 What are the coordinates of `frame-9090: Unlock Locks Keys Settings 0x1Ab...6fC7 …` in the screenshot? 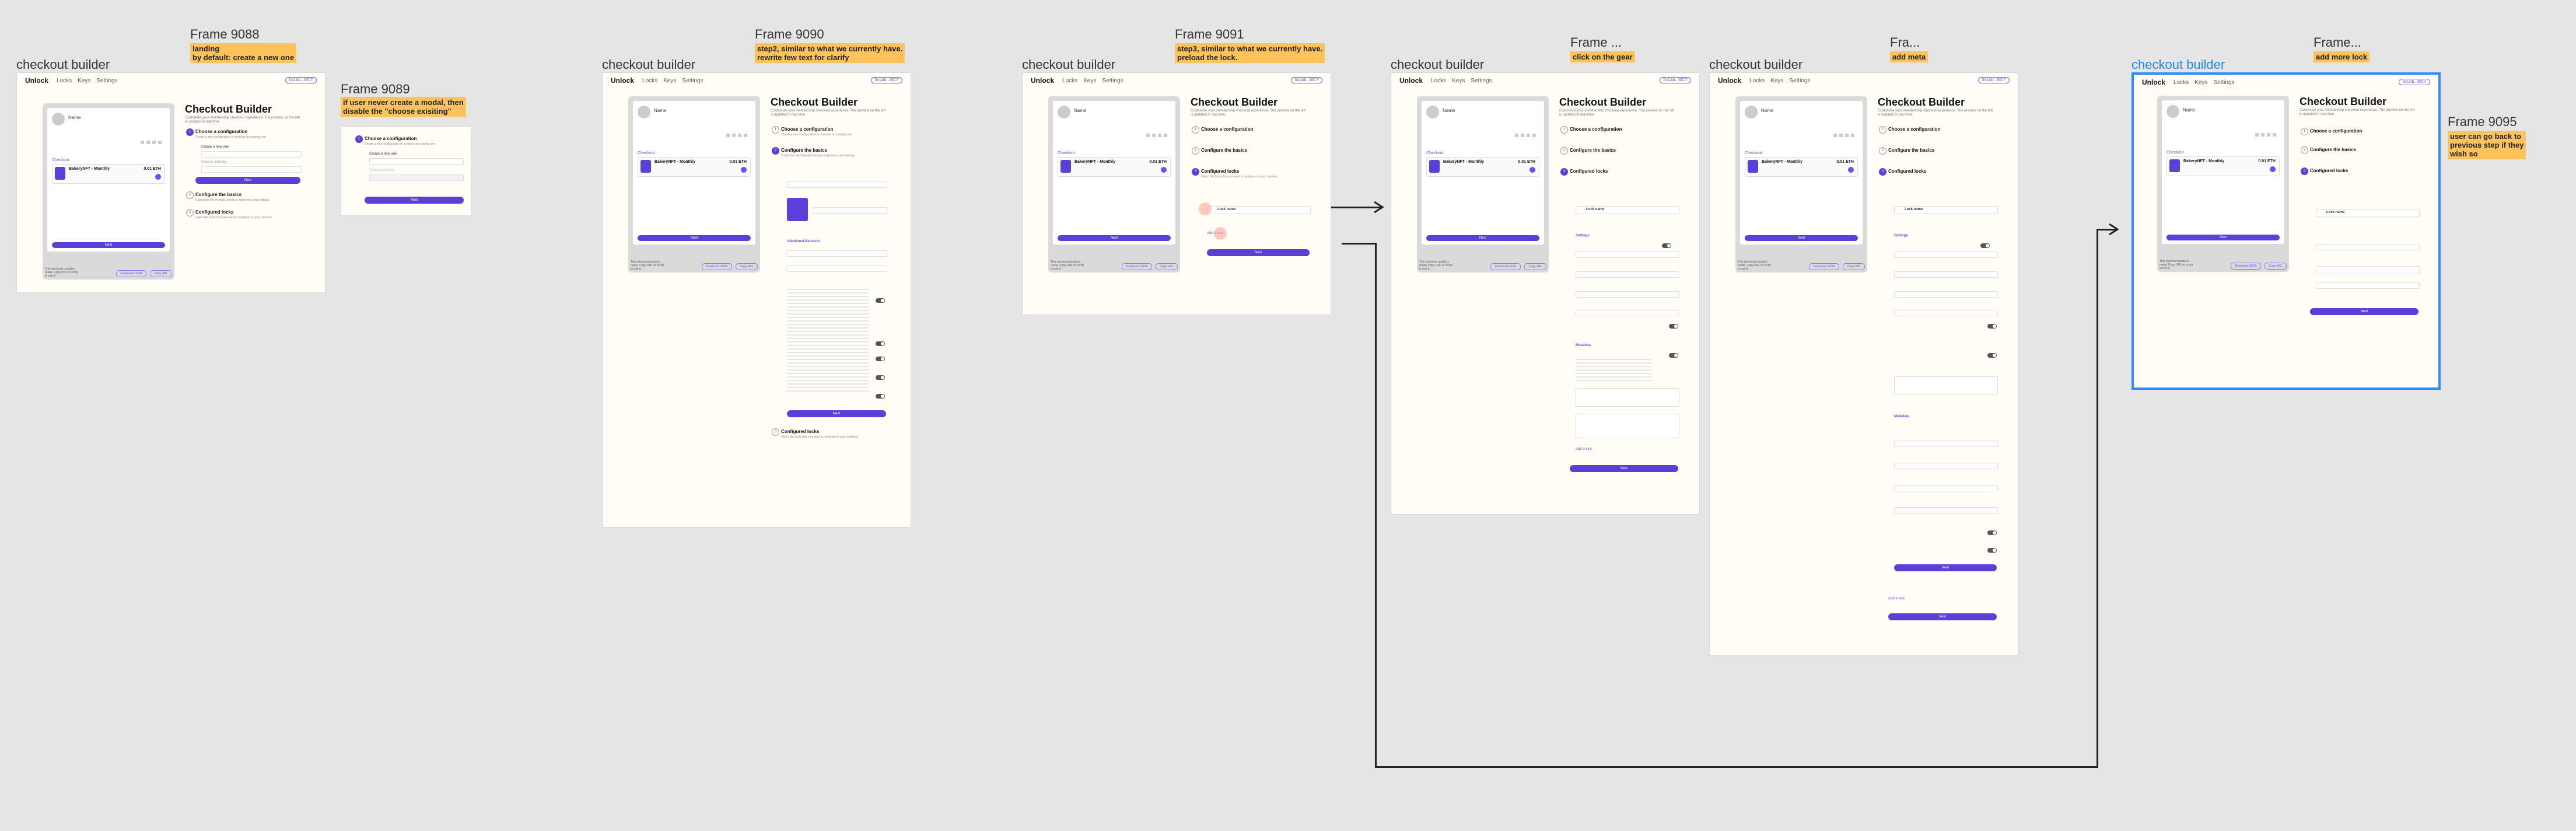 It's located at (757, 300).